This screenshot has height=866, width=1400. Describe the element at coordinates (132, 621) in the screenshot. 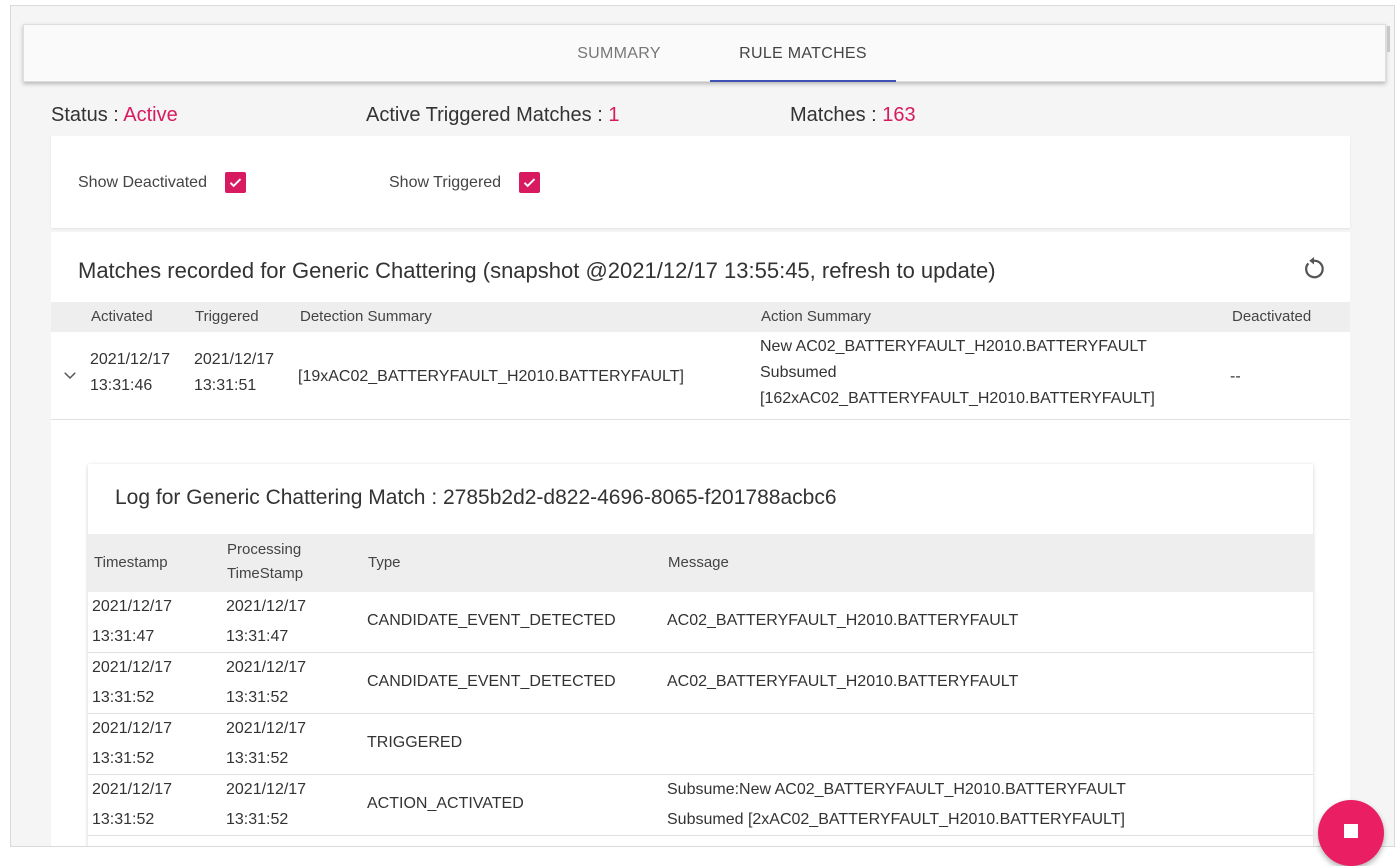

I see `timestamp-cell: 2021/12/17 13:31:47` at that location.